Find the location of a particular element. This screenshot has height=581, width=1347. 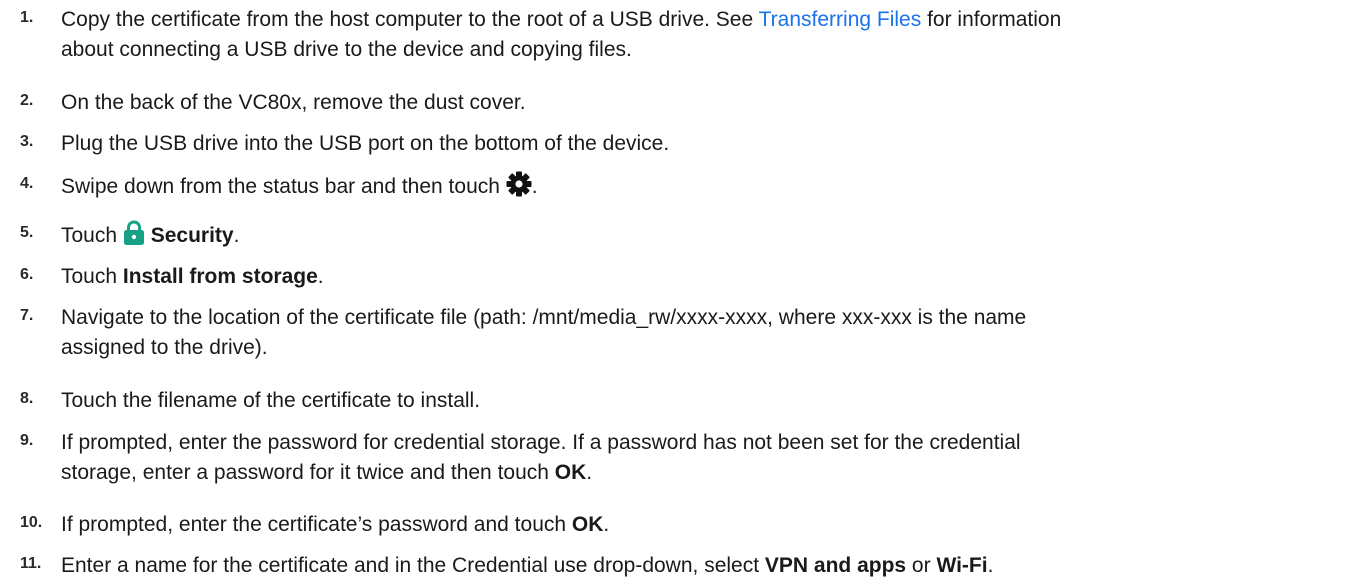

step-number: 7. is located at coordinates (27, 315).